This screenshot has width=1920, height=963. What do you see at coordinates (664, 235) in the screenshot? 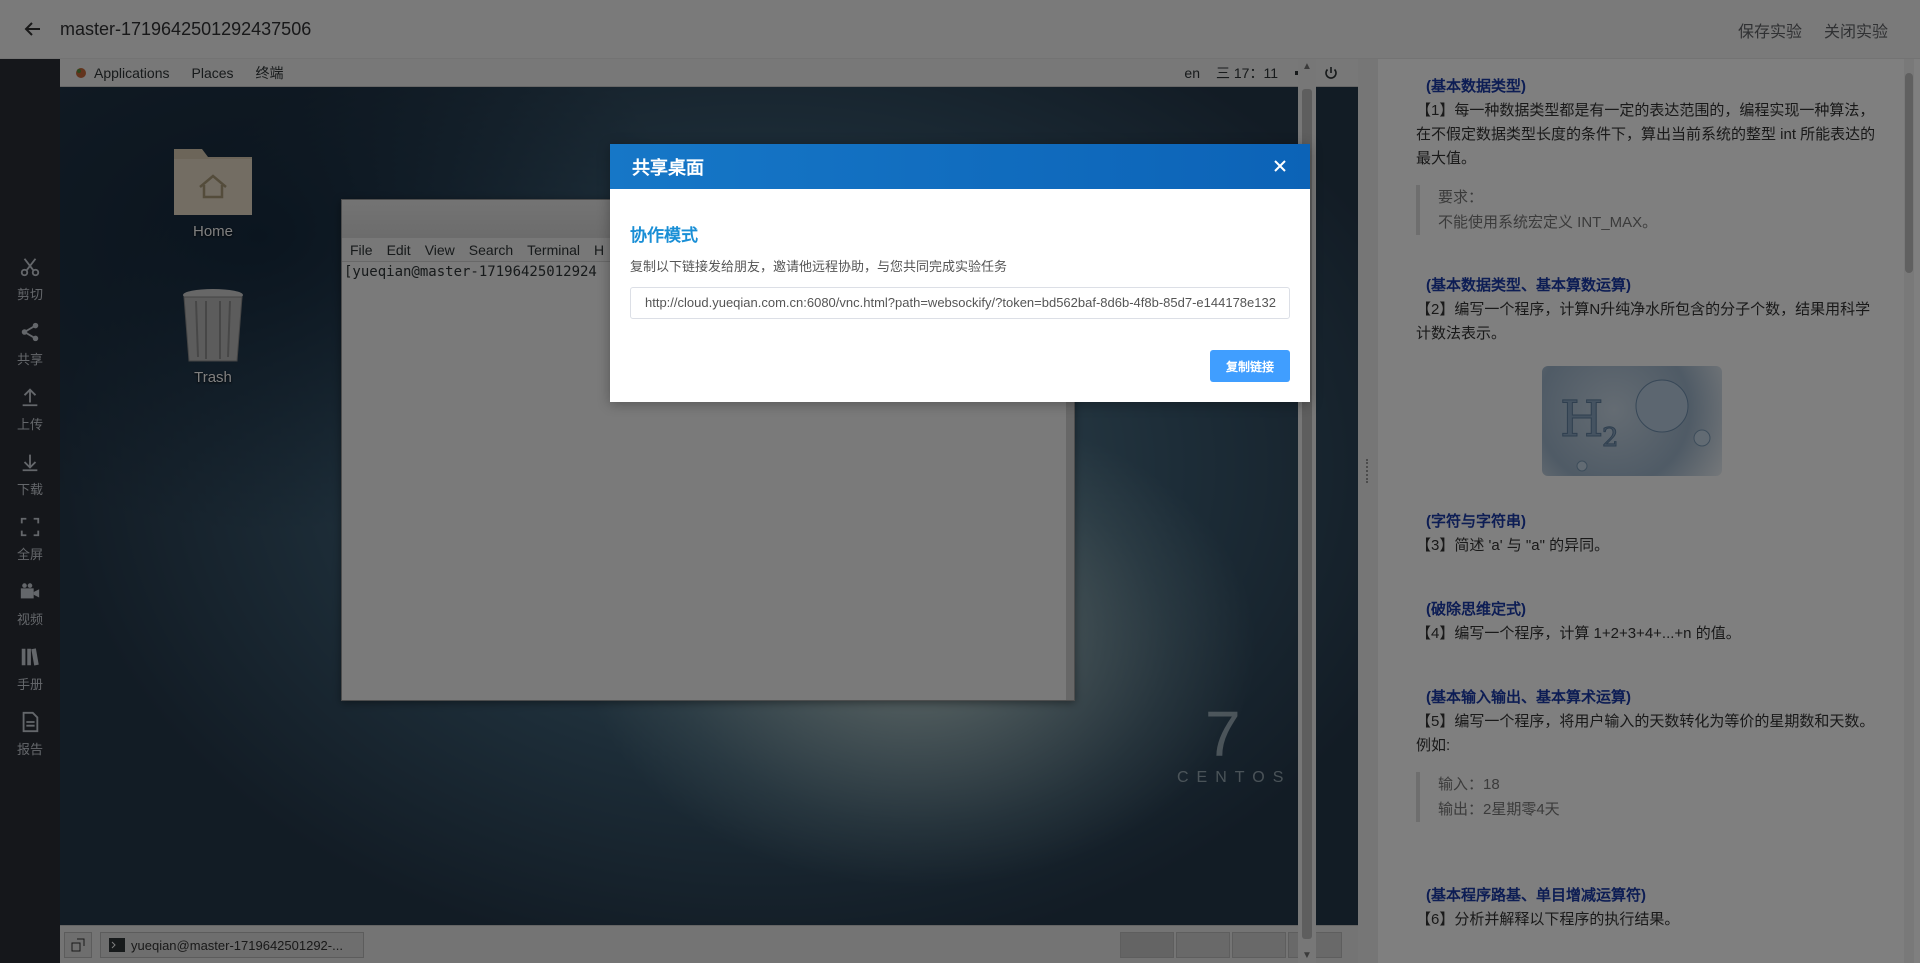
I see `collaboration-mode-title: 协作模式` at bounding box center [664, 235].